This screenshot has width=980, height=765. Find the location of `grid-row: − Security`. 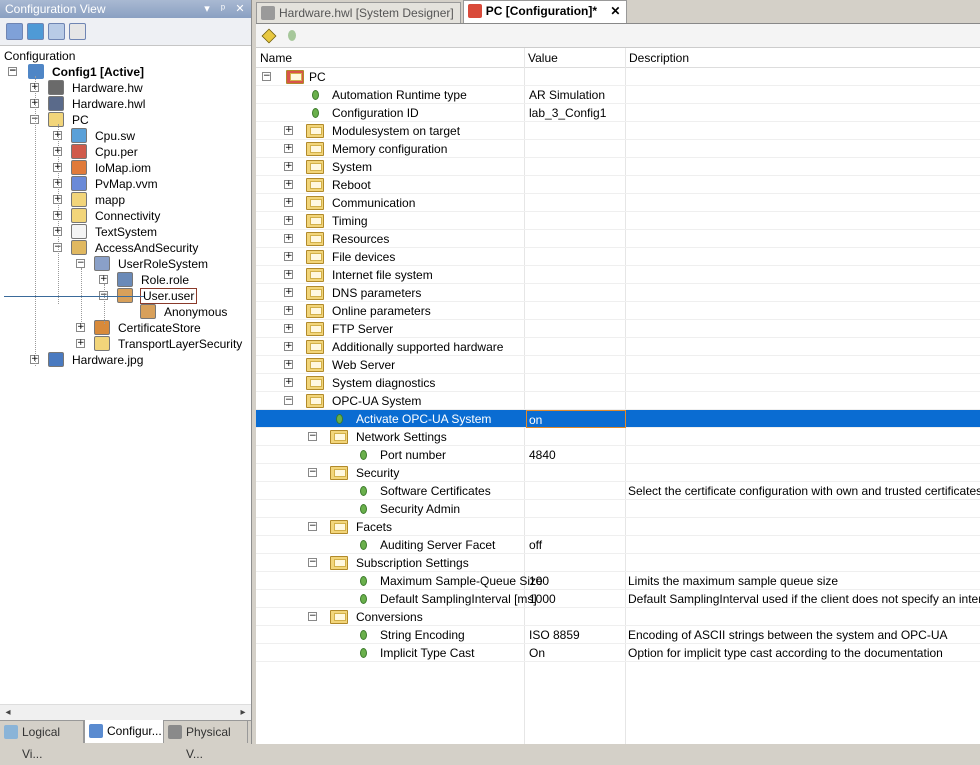

grid-row: − Security is located at coordinates (618, 473).